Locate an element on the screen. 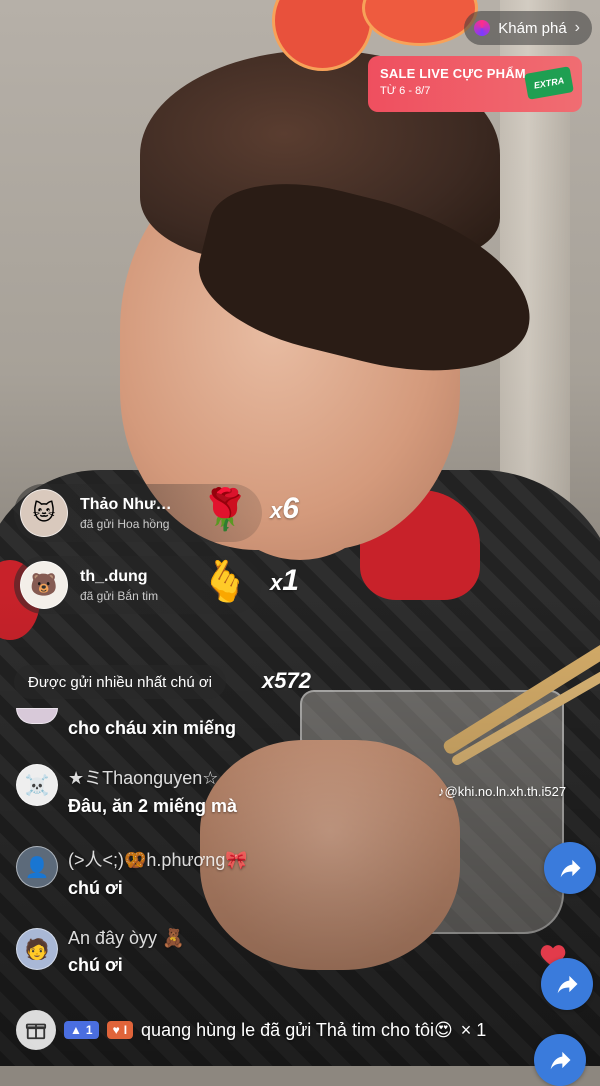 This screenshot has height=1086, width=600. heart-gift-icon: 😍 is located at coordinates (443, 1029).